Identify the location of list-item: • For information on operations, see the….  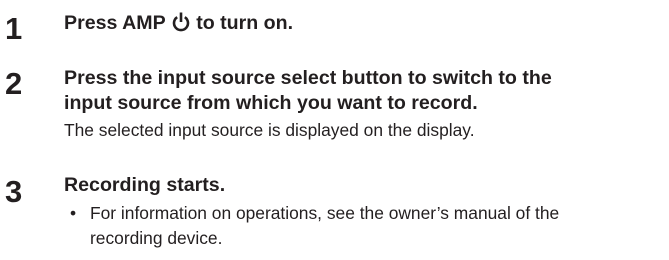
(313, 226).